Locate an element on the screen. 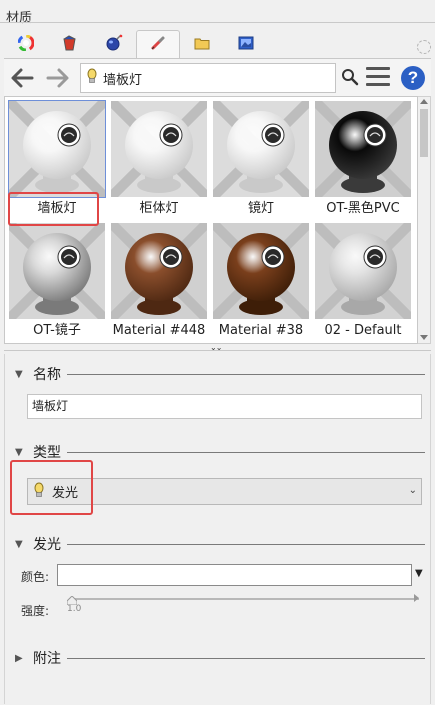  material-tile: 柜体灯 is located at coordinates (159, 159).